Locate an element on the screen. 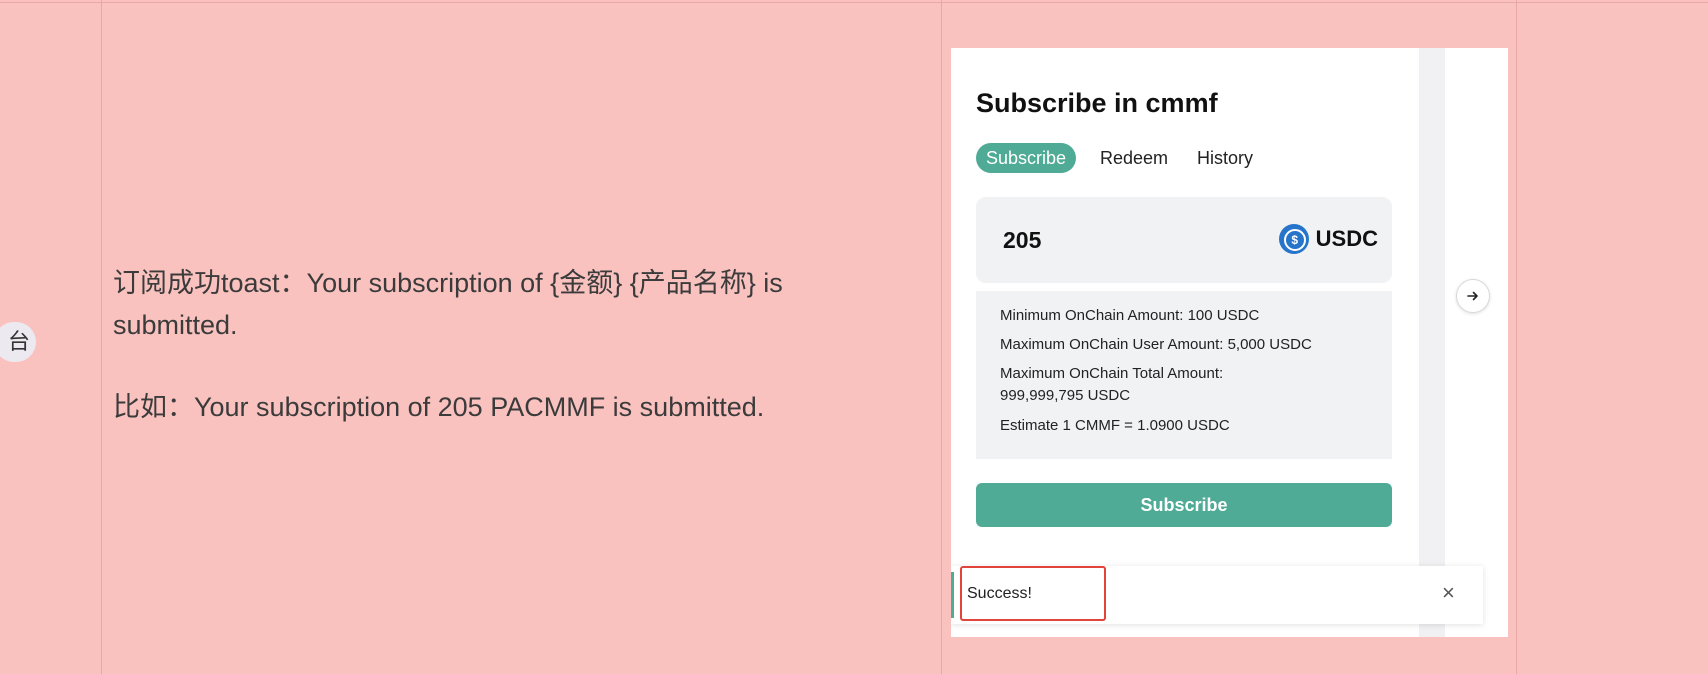 The width and height of the screenshot is (1708, 674). side-area is located at coordinates (1476, 342).